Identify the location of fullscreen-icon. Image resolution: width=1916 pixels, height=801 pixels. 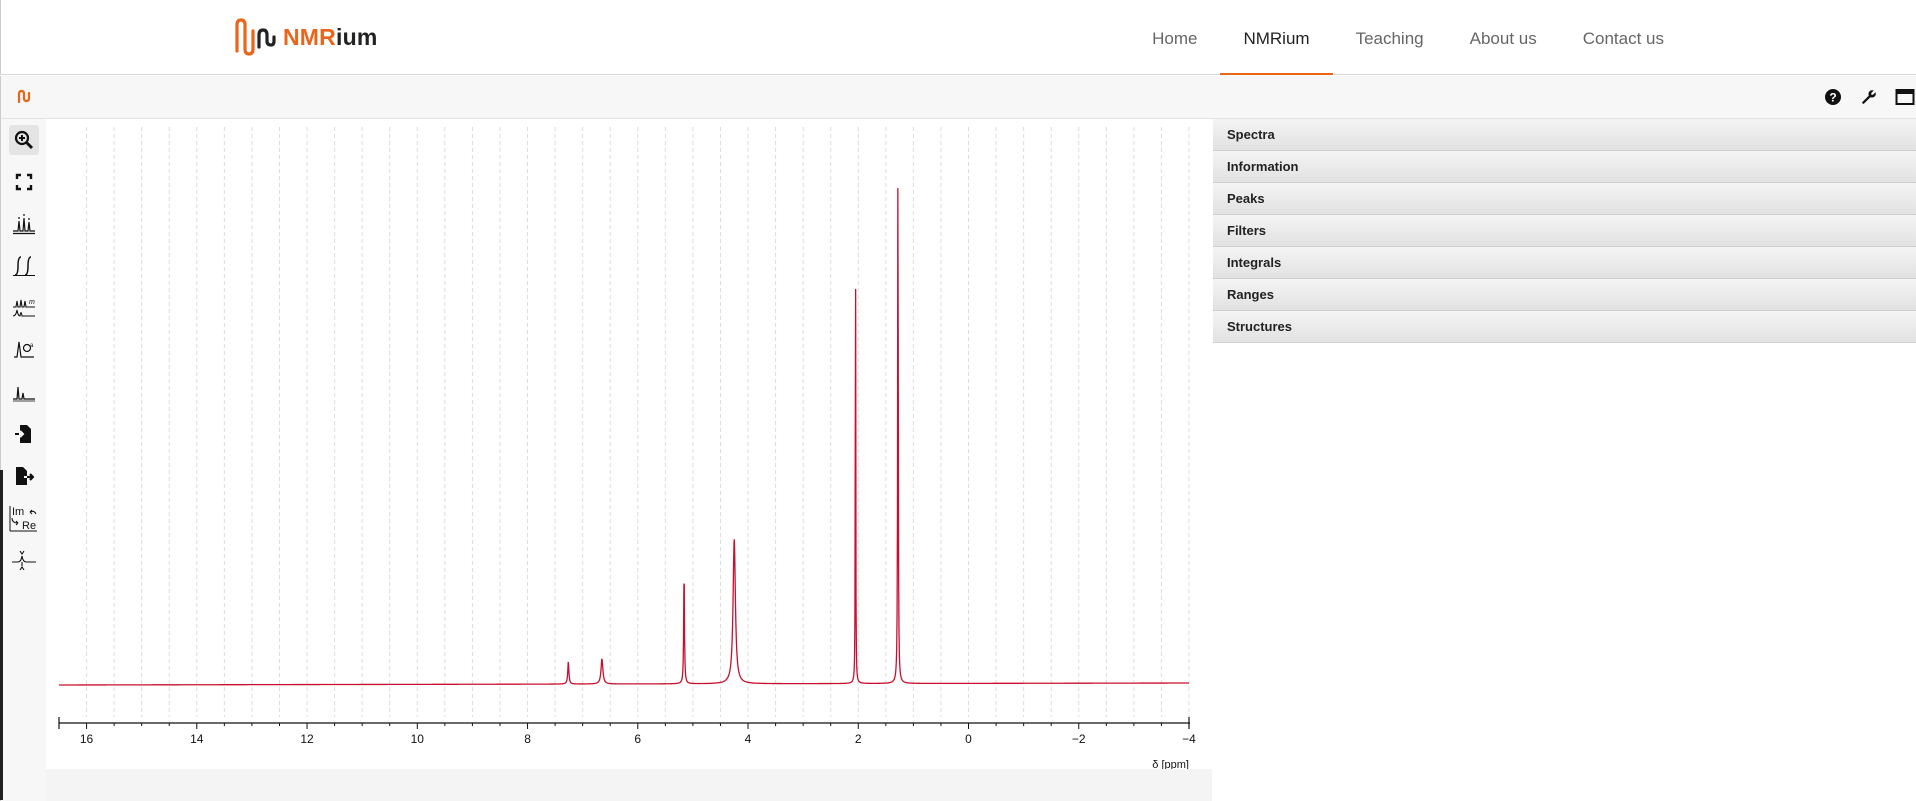
(1905, 97).